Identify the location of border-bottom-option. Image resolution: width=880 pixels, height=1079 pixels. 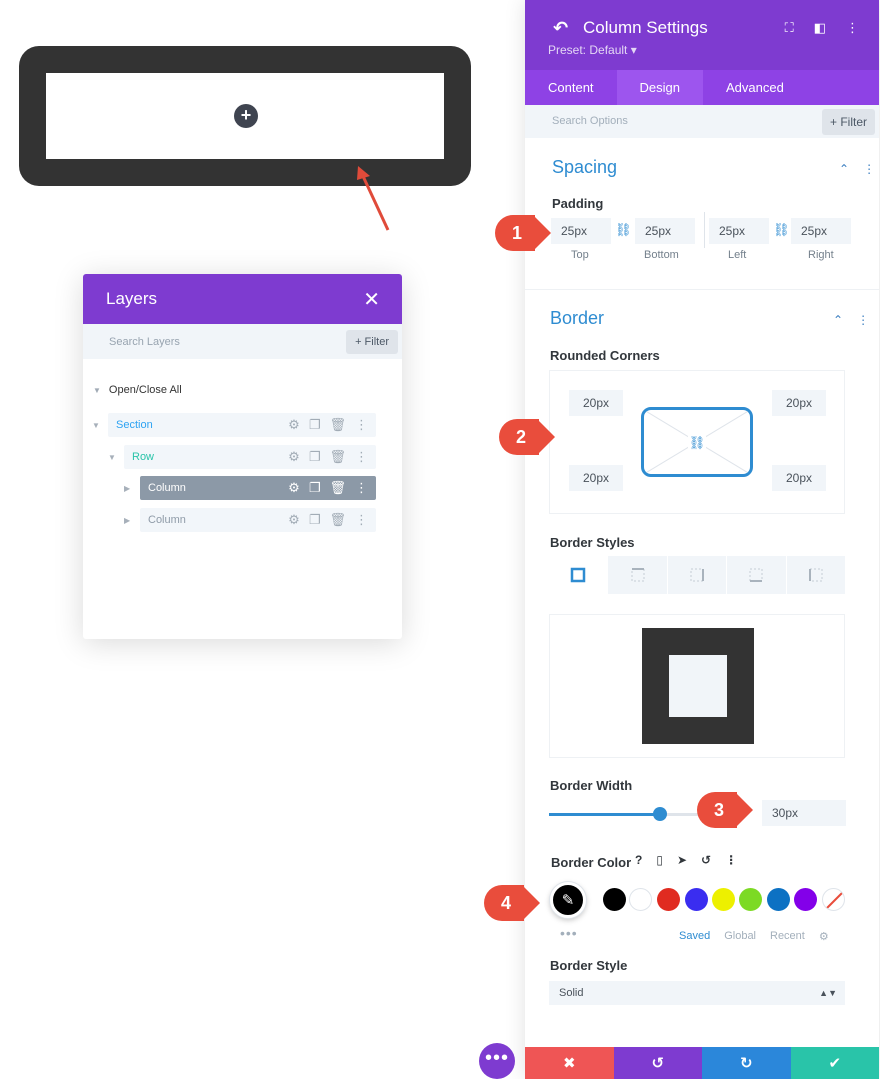
(757, 575).